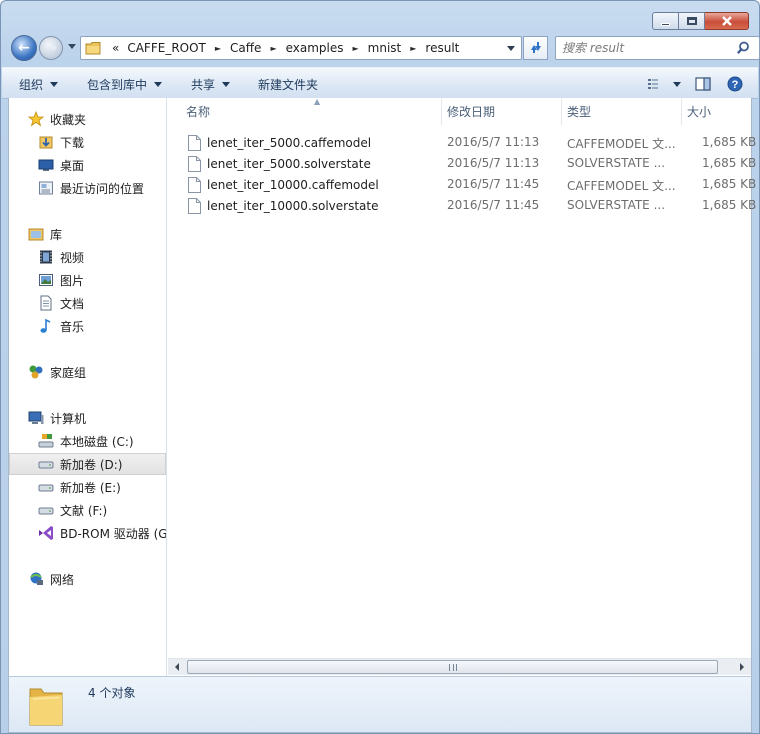 Image resolution: width=760 pixels, height=734 pixels. I want to click on file-name-cell: lenet_iter_5000.solverstate, so click(313, 164).